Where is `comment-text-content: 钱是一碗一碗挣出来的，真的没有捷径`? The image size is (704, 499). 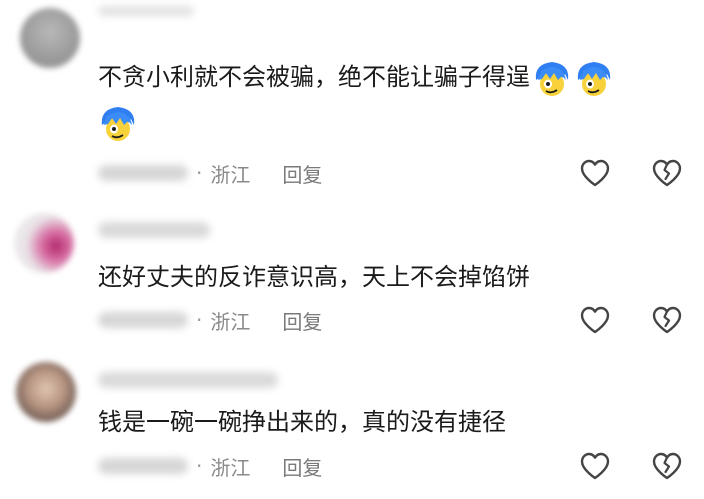
comment-text-content: 钱是一碗一碗挣出来的，真的没有捷径 is located at coordinates (302, 422).